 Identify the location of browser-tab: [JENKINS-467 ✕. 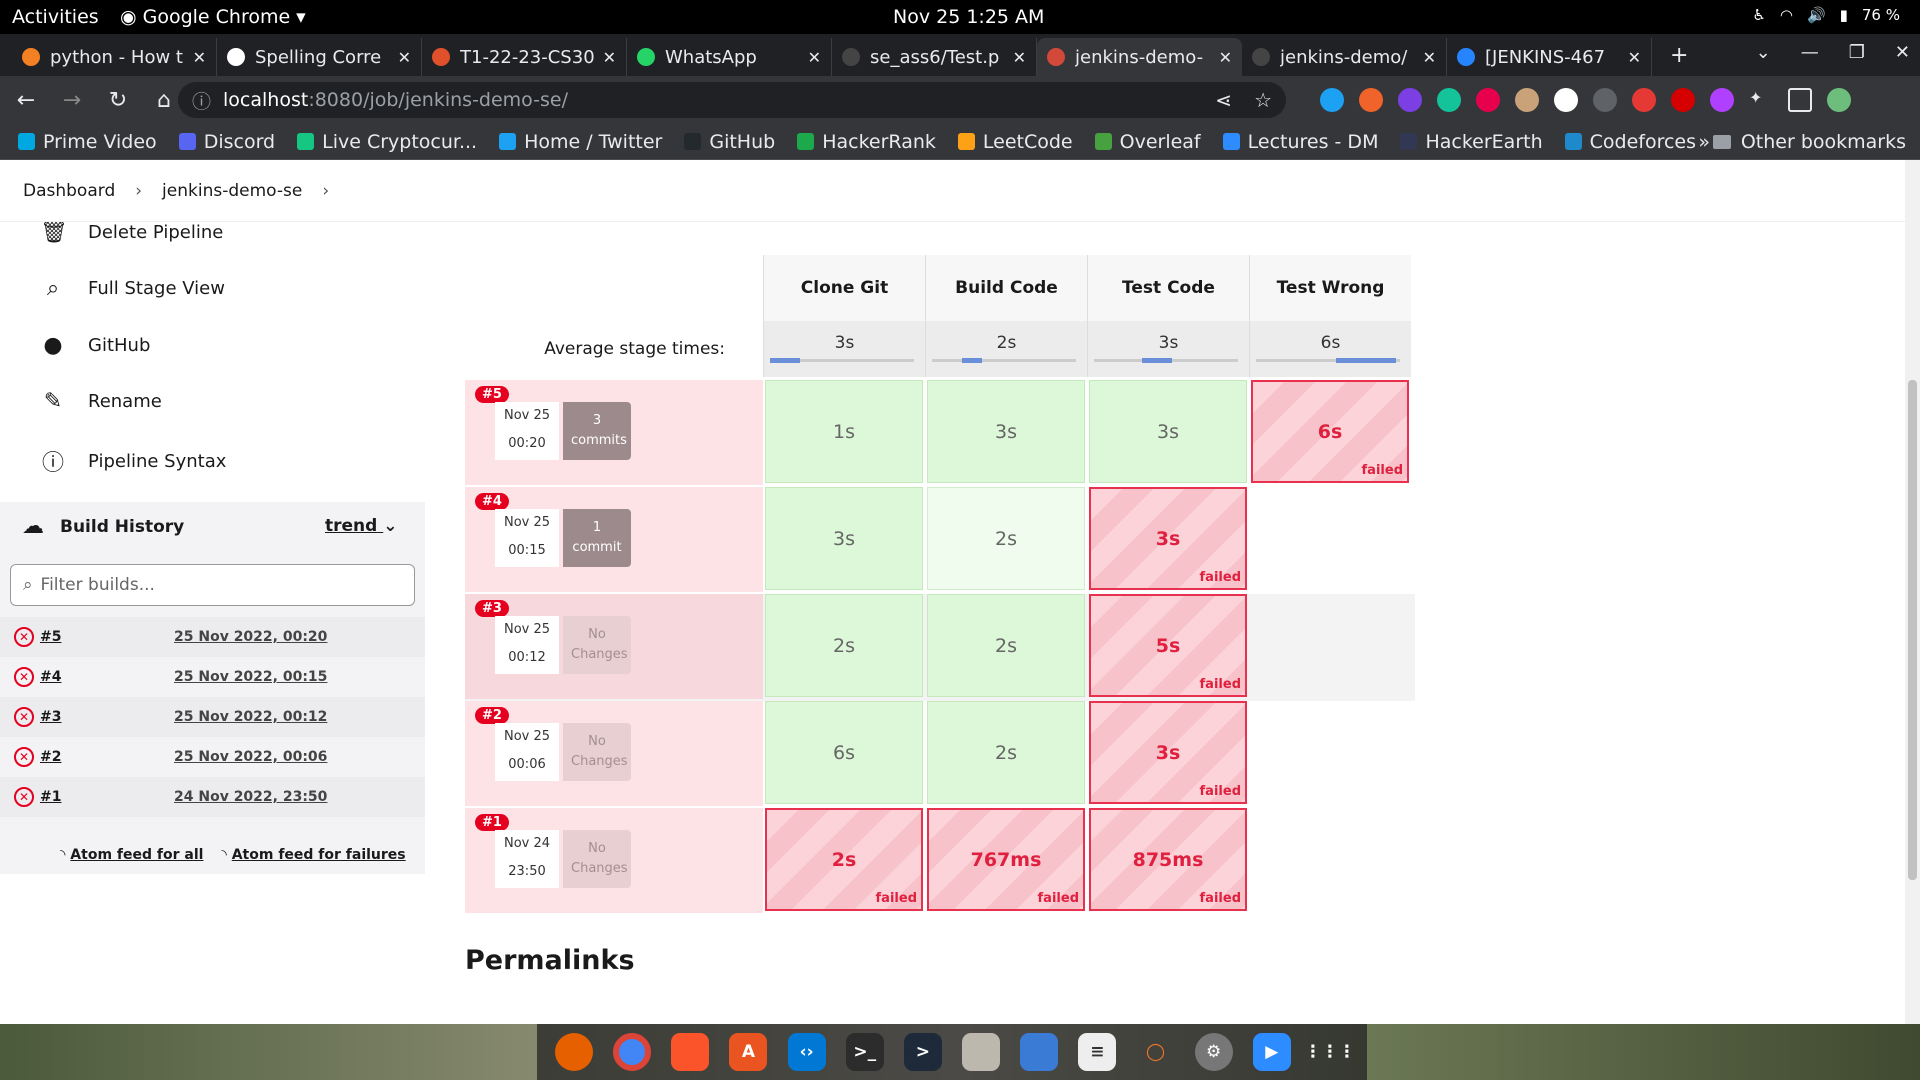
(1549, 57).